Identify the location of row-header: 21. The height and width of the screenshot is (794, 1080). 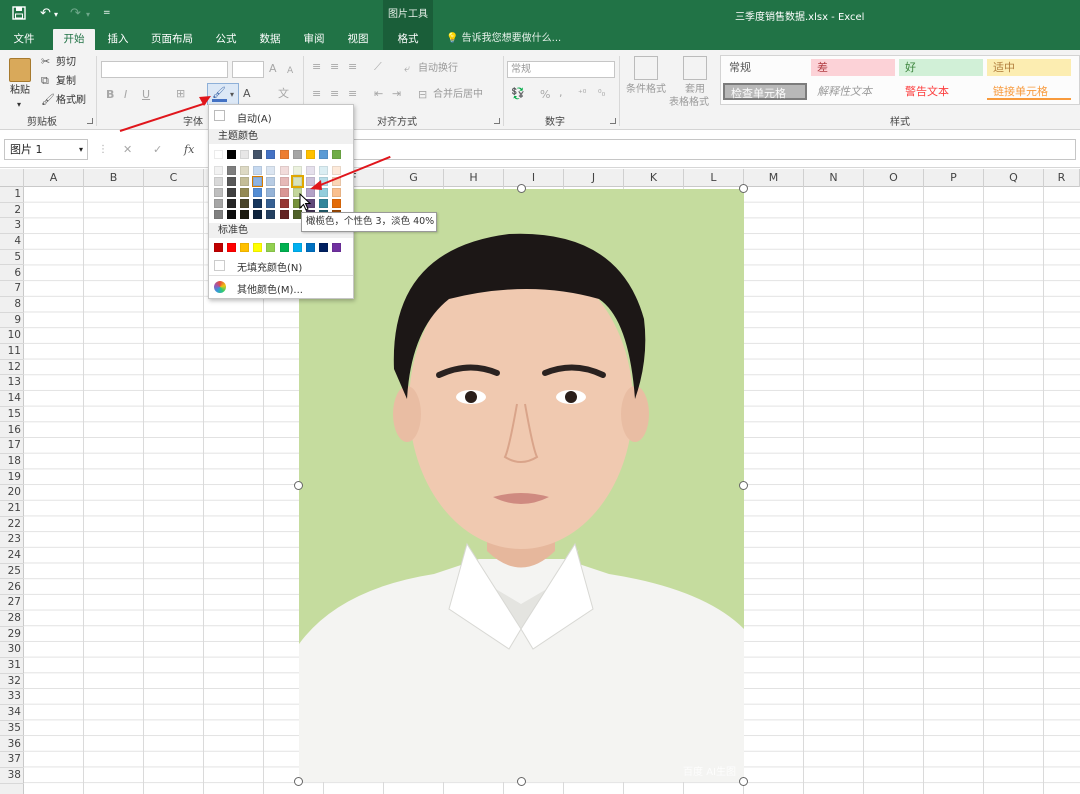
(12, 509).